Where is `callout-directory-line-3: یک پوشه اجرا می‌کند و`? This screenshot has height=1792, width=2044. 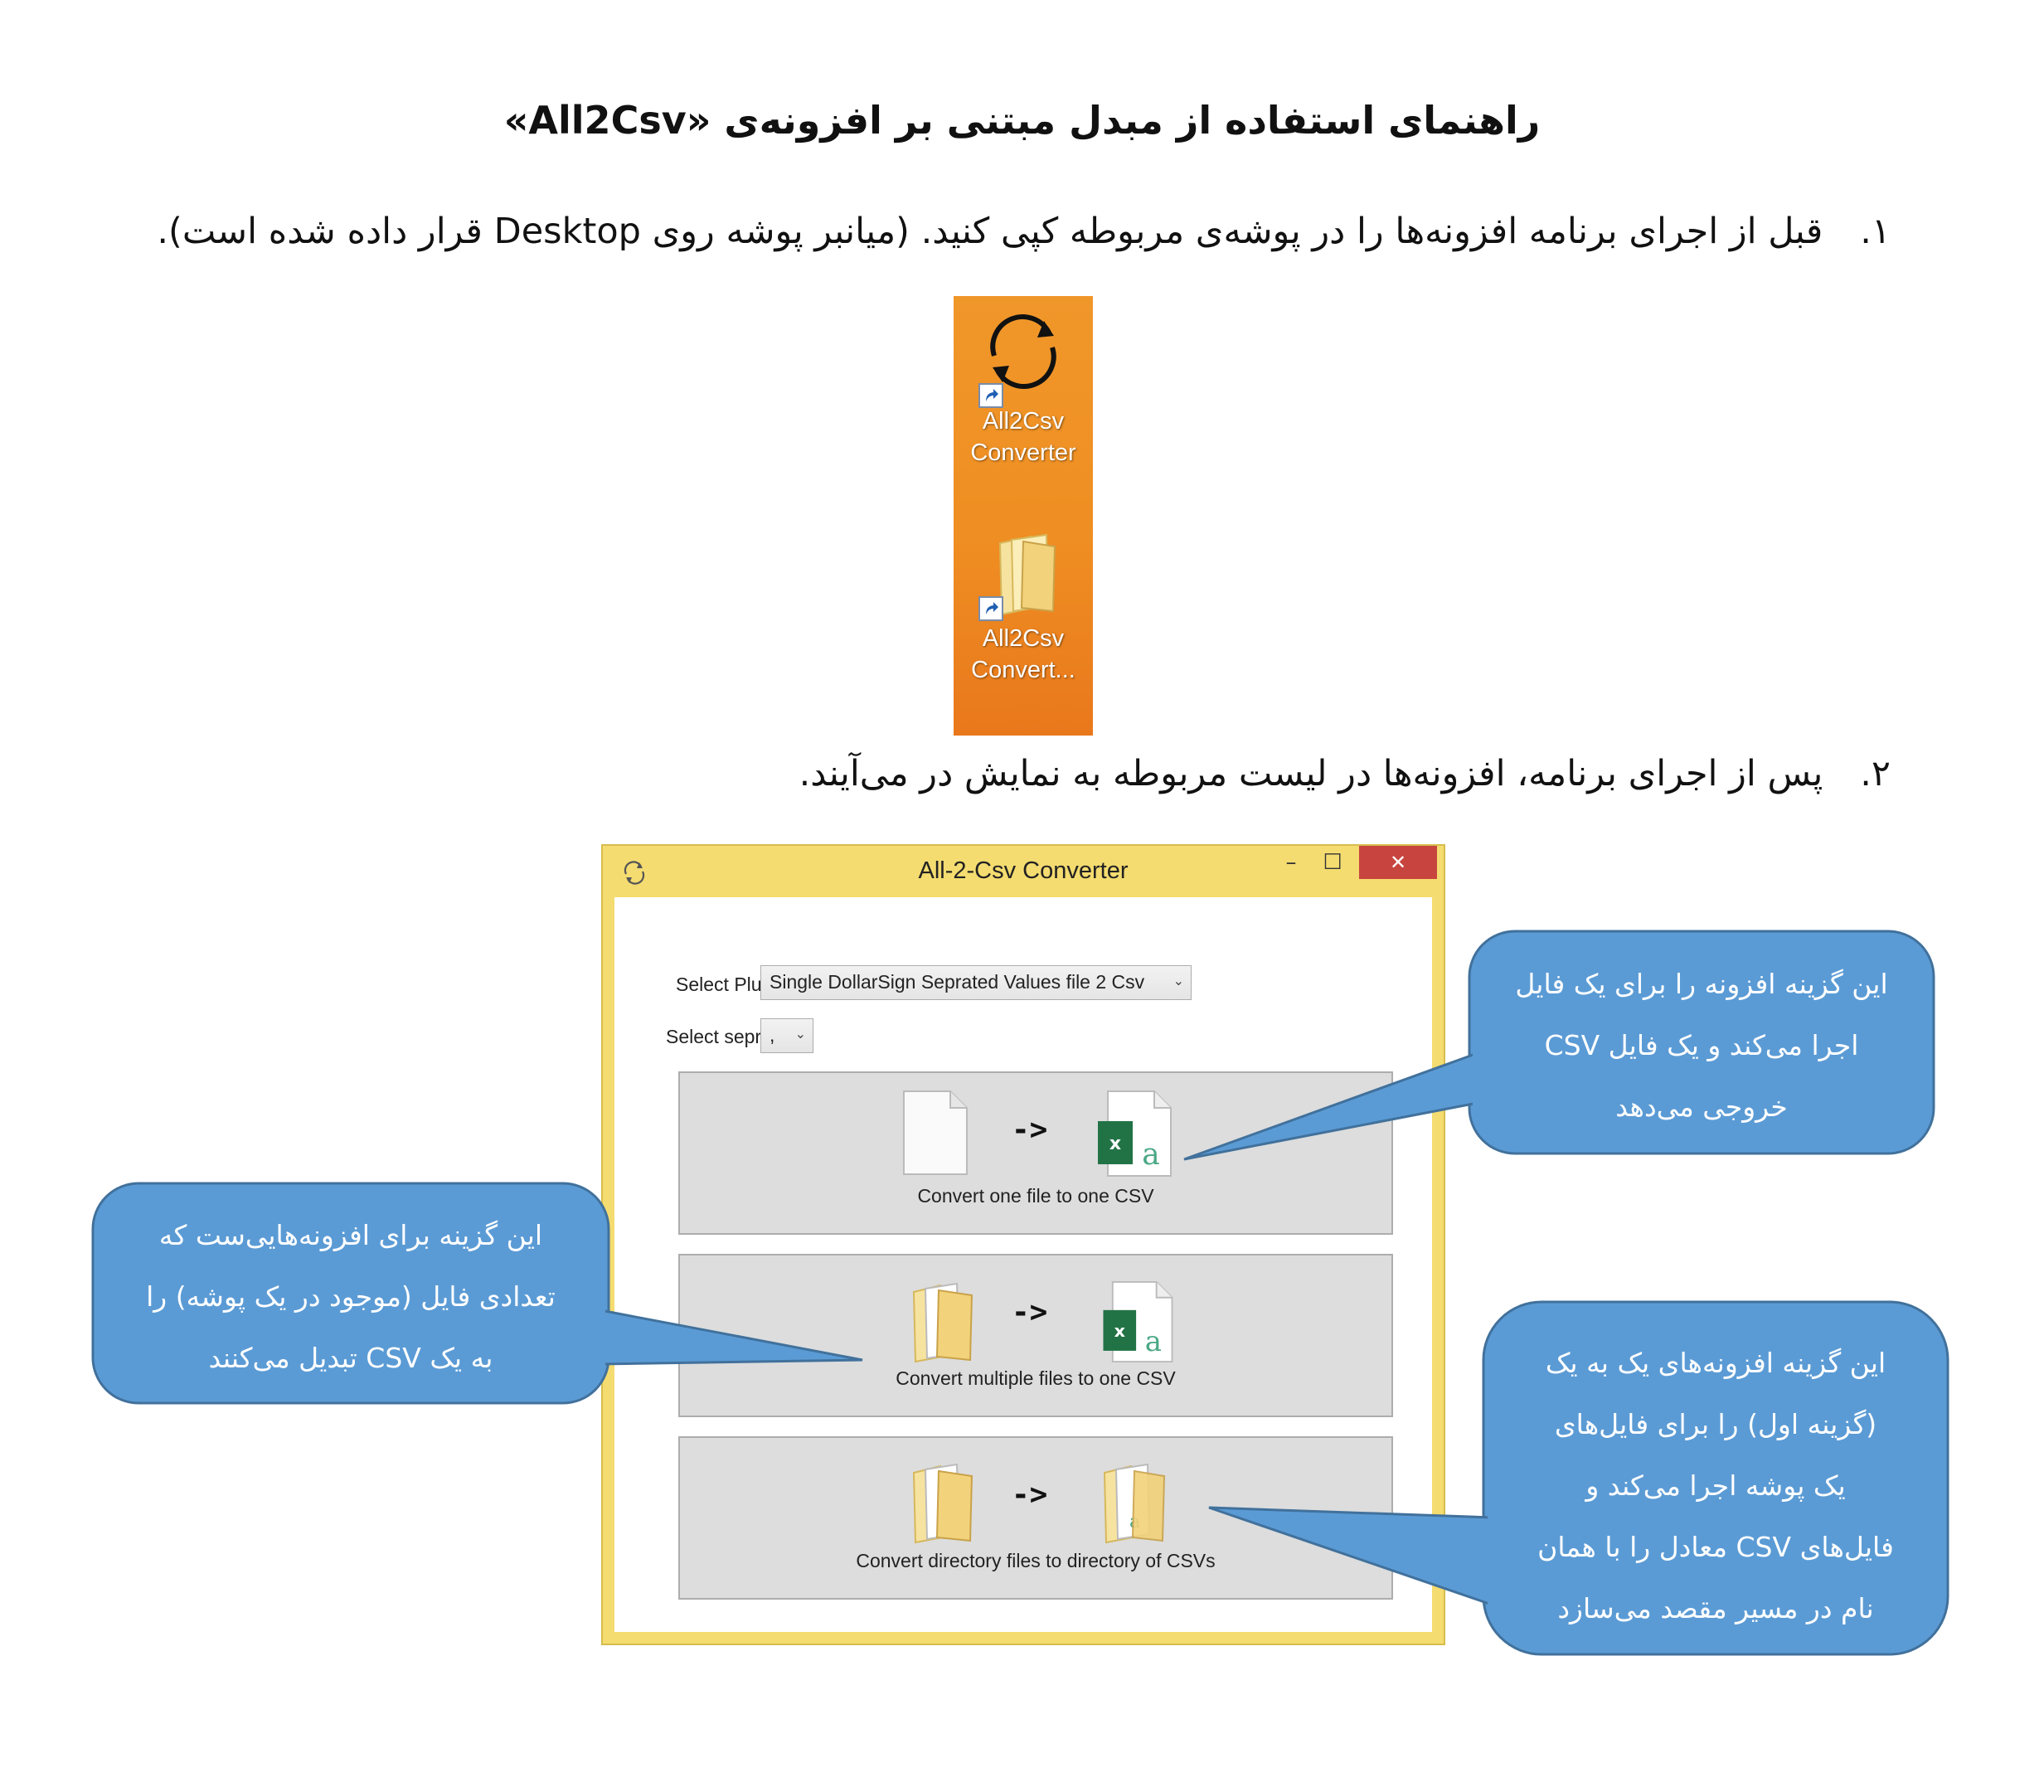
callout-directory-line-3: یک پوشه اجرا می‌کند و is located at coordinates (1716, 1485).